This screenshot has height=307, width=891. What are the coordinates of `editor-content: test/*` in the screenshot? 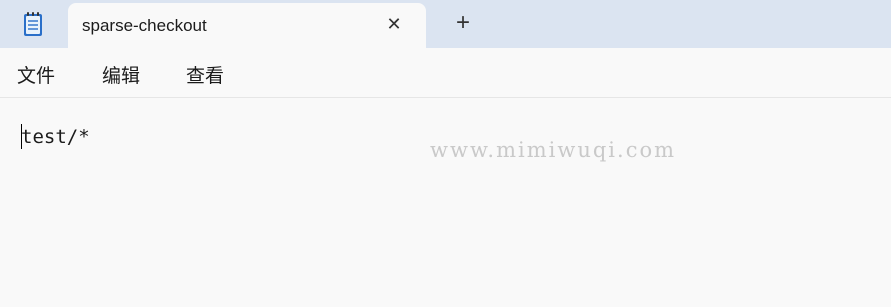 It's located at (55, 137).